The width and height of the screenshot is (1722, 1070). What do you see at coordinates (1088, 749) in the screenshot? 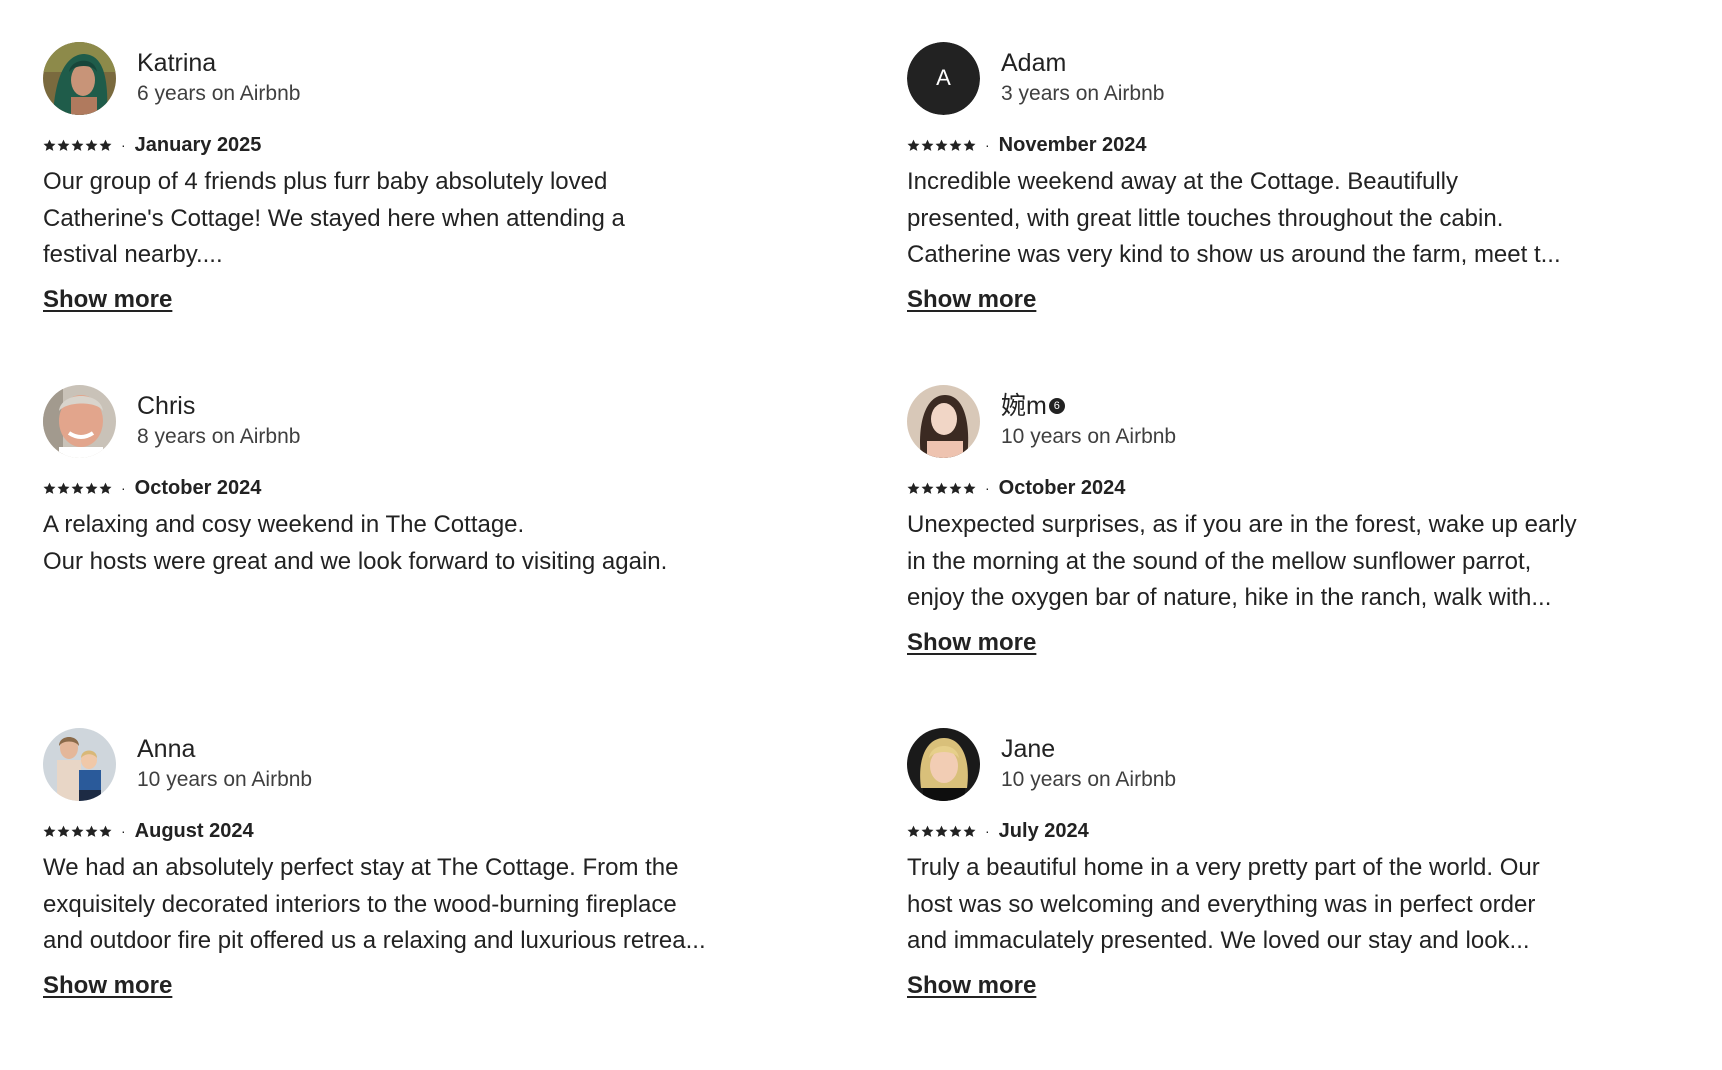
I see `reviewer-name: Jane` at bounding box center [1088, 749].